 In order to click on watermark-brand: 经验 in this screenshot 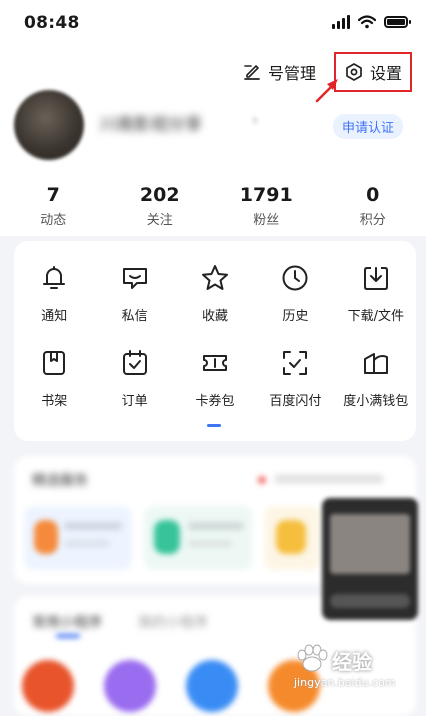, I will do `click(352, 662)`.